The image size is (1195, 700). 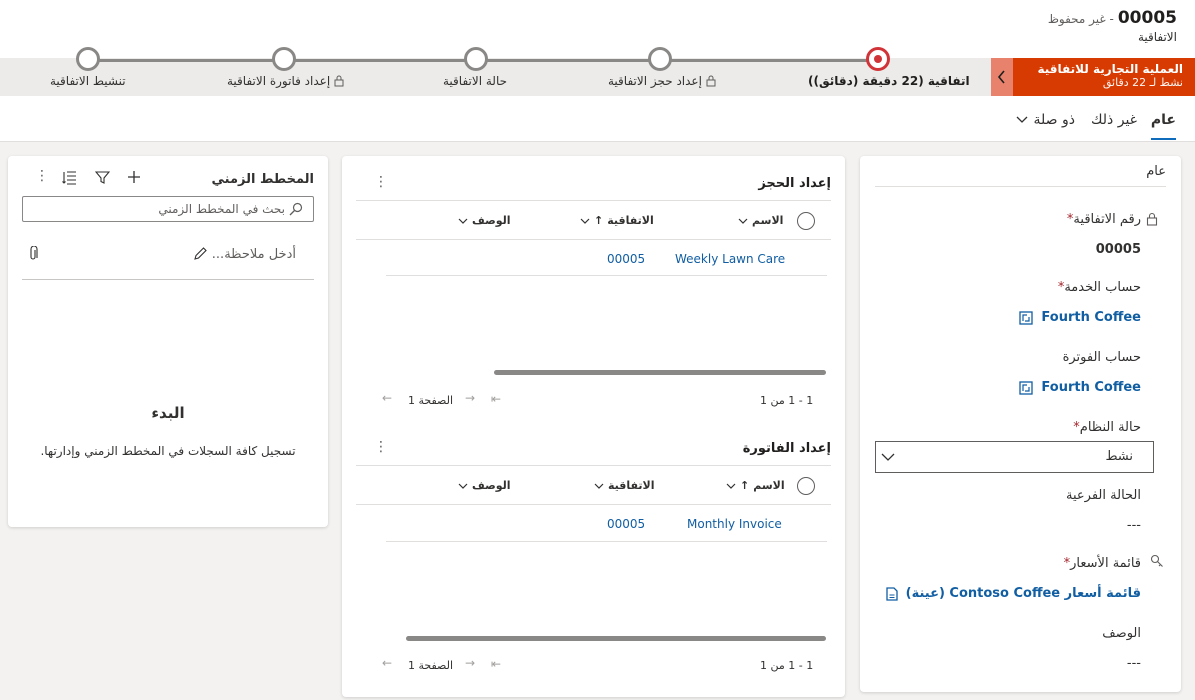 I want to click on stage-circle-agreement, so click(x=878, y=59).